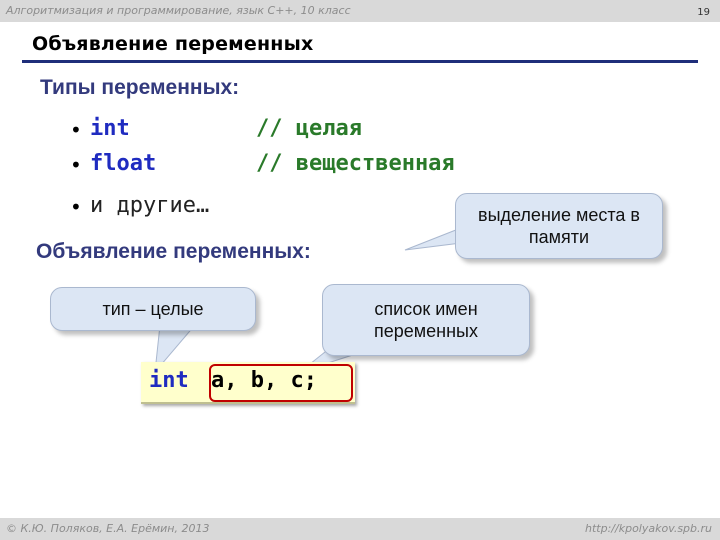 Image resolution: width=720 pixels, height=540 pixels. I want to click on footer-authors: © К.Ю. Поляков, Е.А. Ерёмин, 2013, so click(108, 528).